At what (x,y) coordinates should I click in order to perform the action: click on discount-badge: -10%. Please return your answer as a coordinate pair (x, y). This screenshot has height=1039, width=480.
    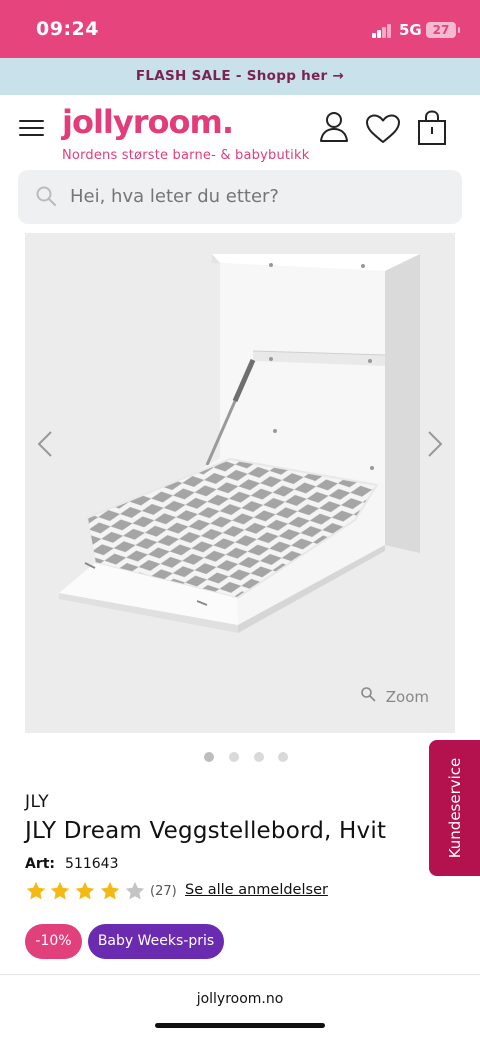
    Looking at the image, I should click on (53, 941).